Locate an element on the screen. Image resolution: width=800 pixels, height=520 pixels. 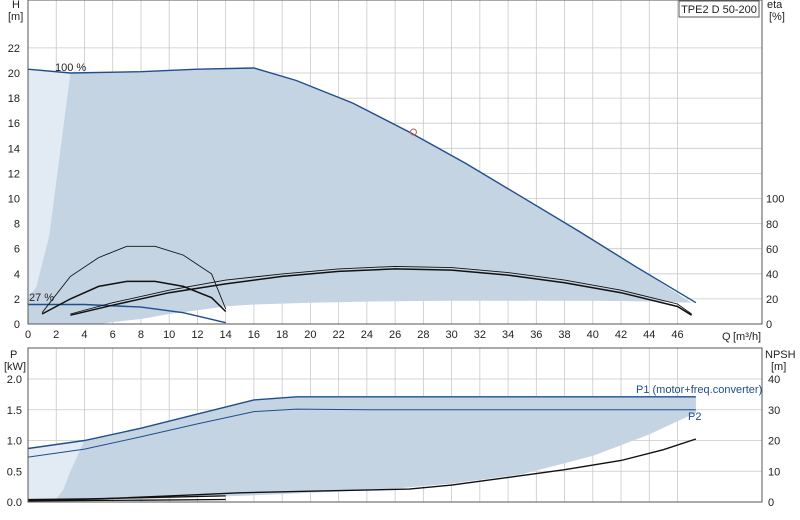
head-tick-6: 6 is located at coordinates (17, 250).